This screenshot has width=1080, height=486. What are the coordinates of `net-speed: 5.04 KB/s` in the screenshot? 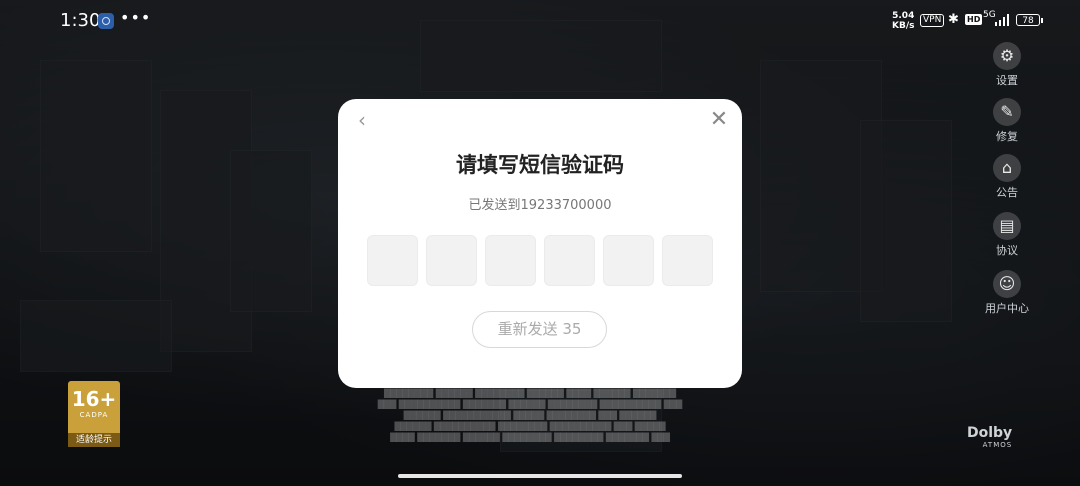 It's located at (903, 21).